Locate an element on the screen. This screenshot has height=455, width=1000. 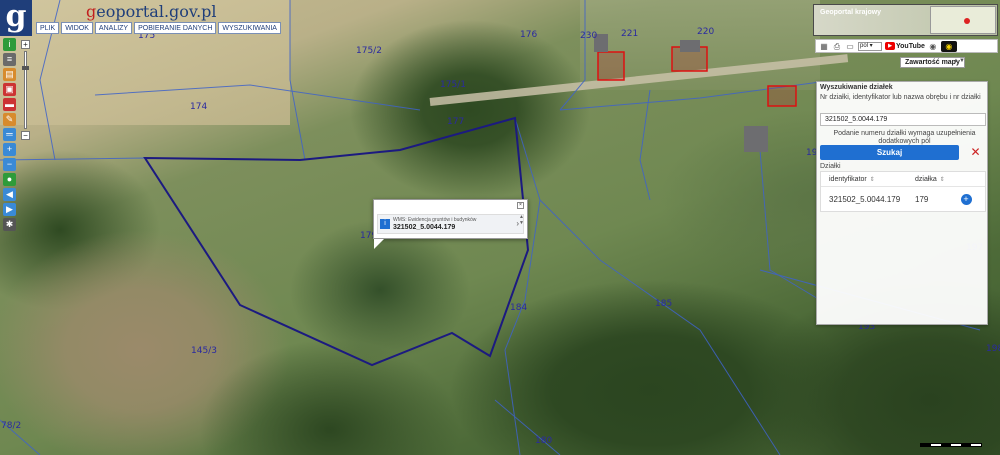
popup-pointer is located at coordinates (379, 244).